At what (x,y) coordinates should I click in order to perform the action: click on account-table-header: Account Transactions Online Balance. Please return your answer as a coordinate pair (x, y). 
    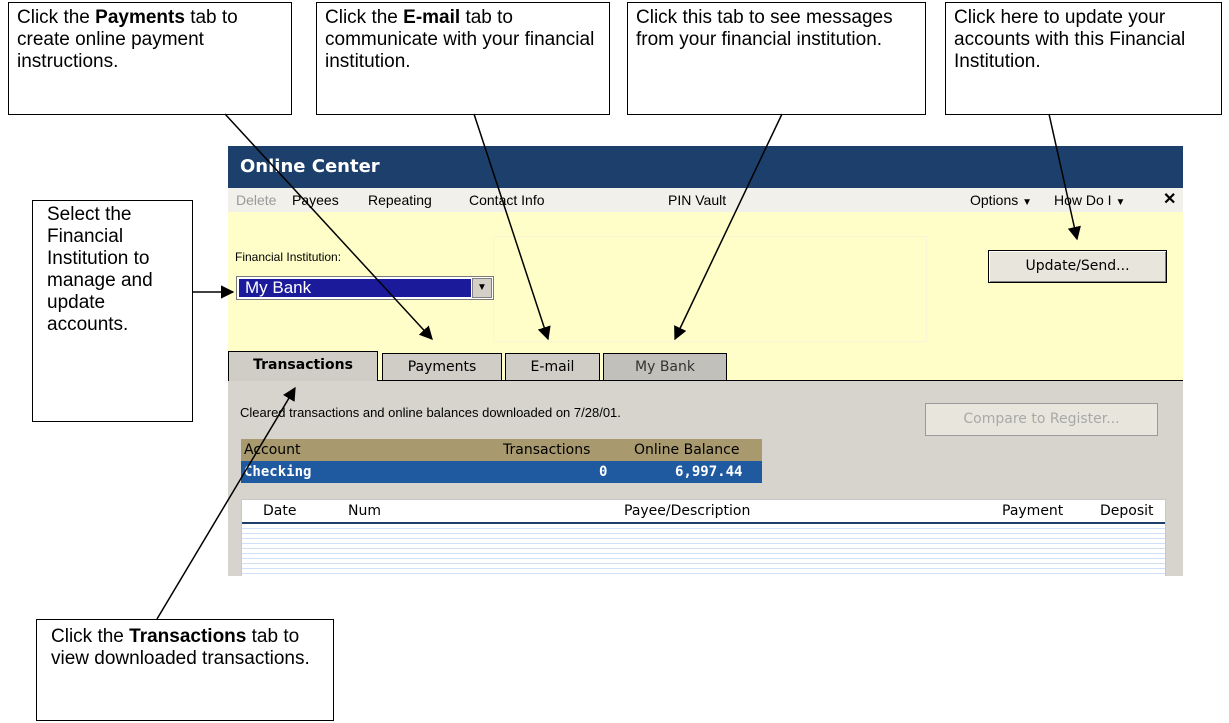
    Looking at the image, I should click on (501, 450).